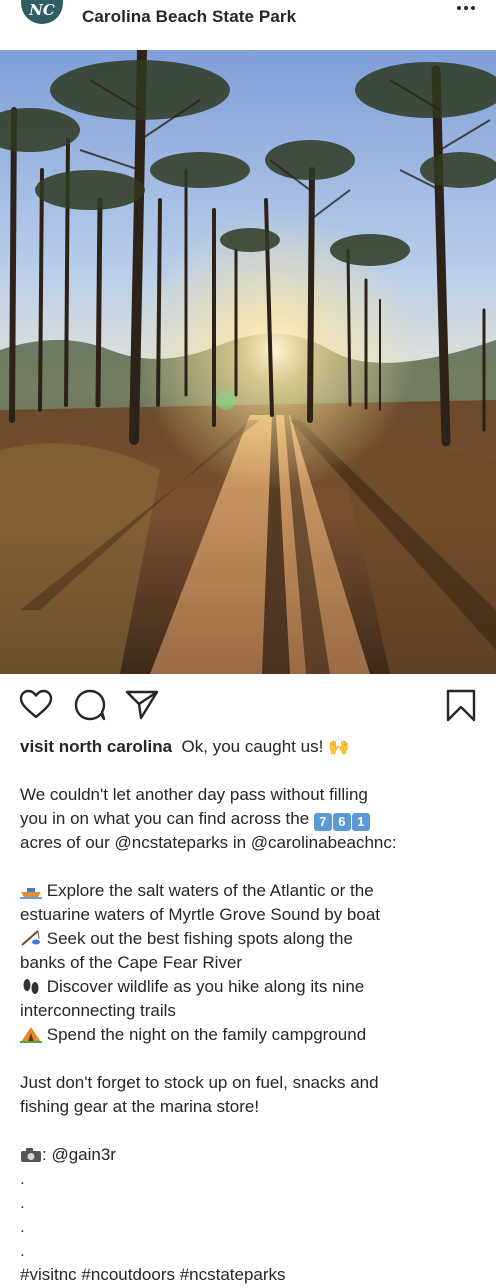 The width and height of the screenshot is (496, 1288). I want to click on caption-text: Spend the night on the family campground, so click(206, 1034).